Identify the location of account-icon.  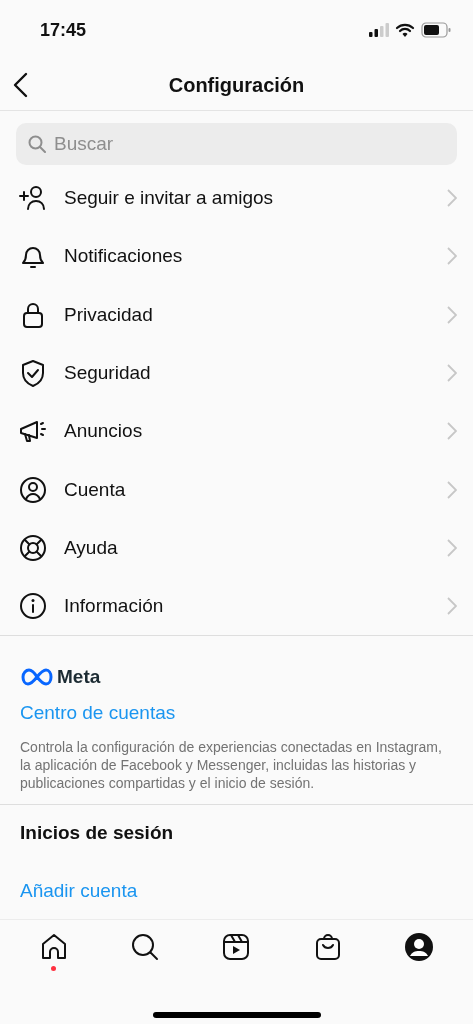
(33, 489).